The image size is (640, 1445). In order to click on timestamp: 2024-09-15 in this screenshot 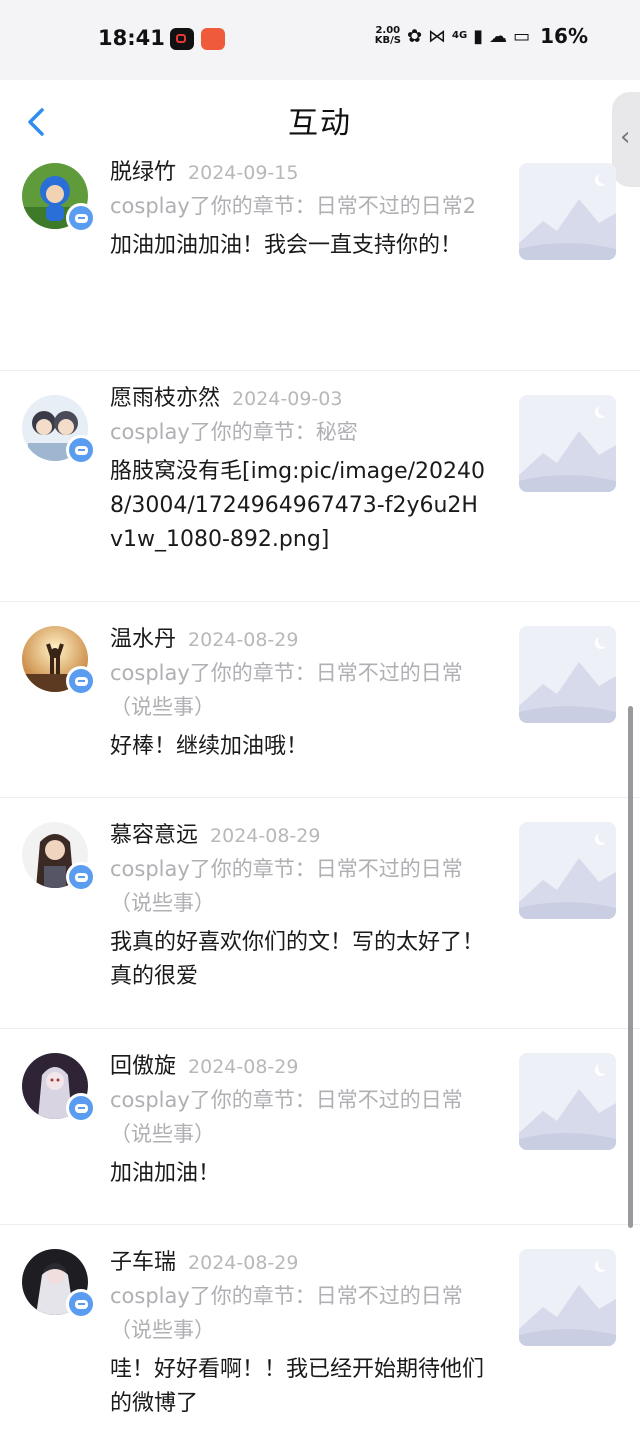, I will do `click(243, 173)`.